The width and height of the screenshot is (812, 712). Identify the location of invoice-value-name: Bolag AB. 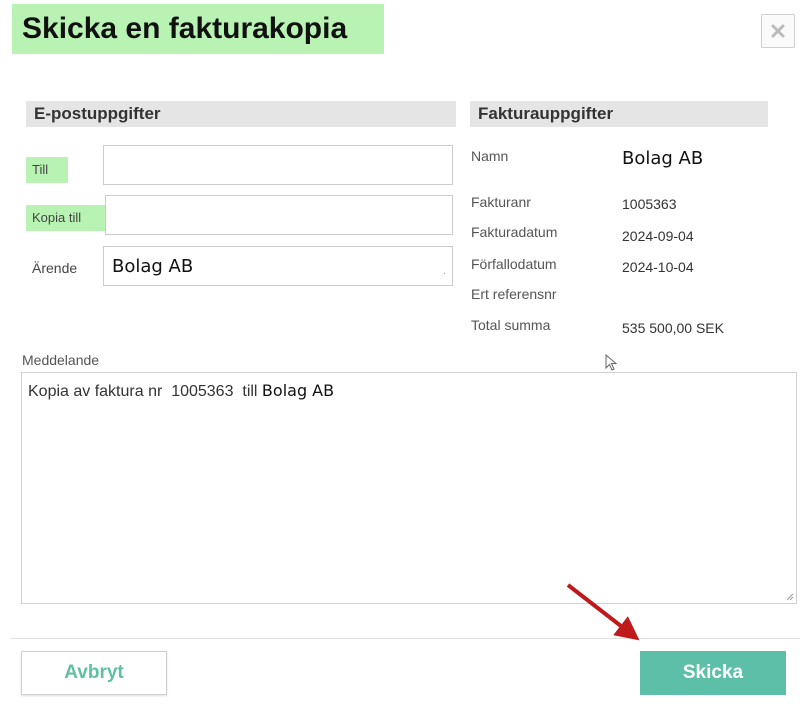
(663, 158).